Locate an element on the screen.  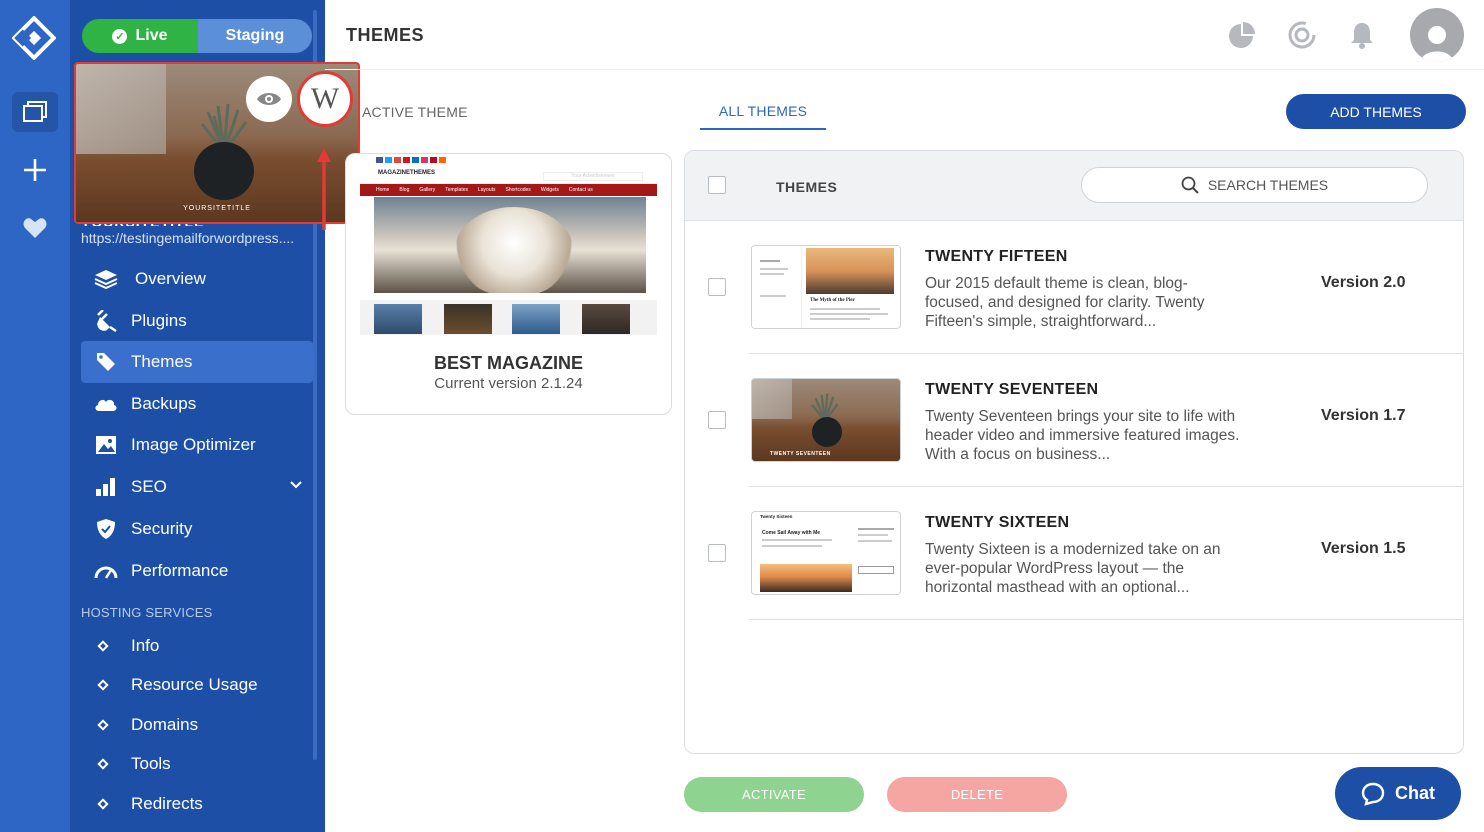
sidebar-item-backups: Backups is located at coordinates (197, 404).